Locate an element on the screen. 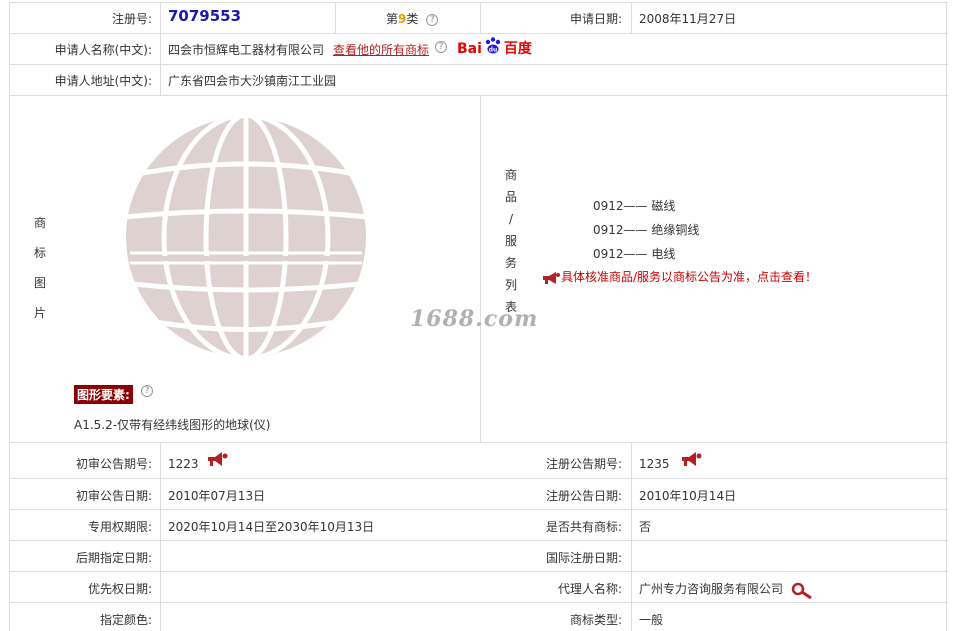 The height and width of the screenshot is (631, 956). agent-name-label: 代理人名称: is located at coordinates (589, 589).